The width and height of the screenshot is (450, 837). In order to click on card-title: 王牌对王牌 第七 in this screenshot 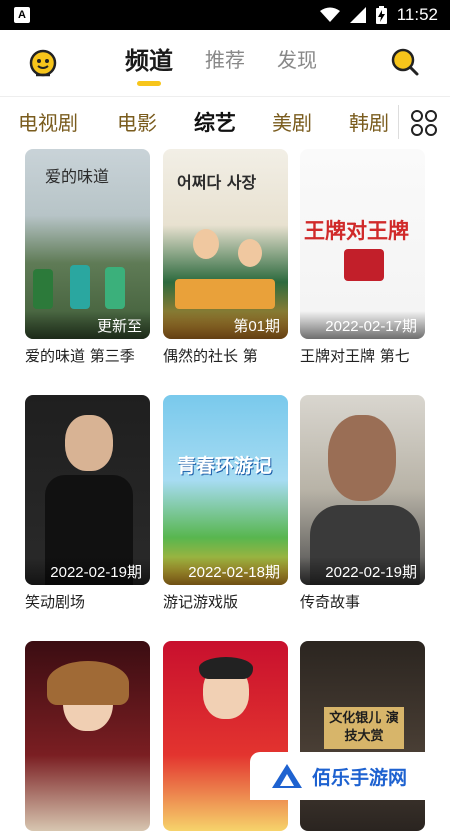, I will do `click(355, 356)`.